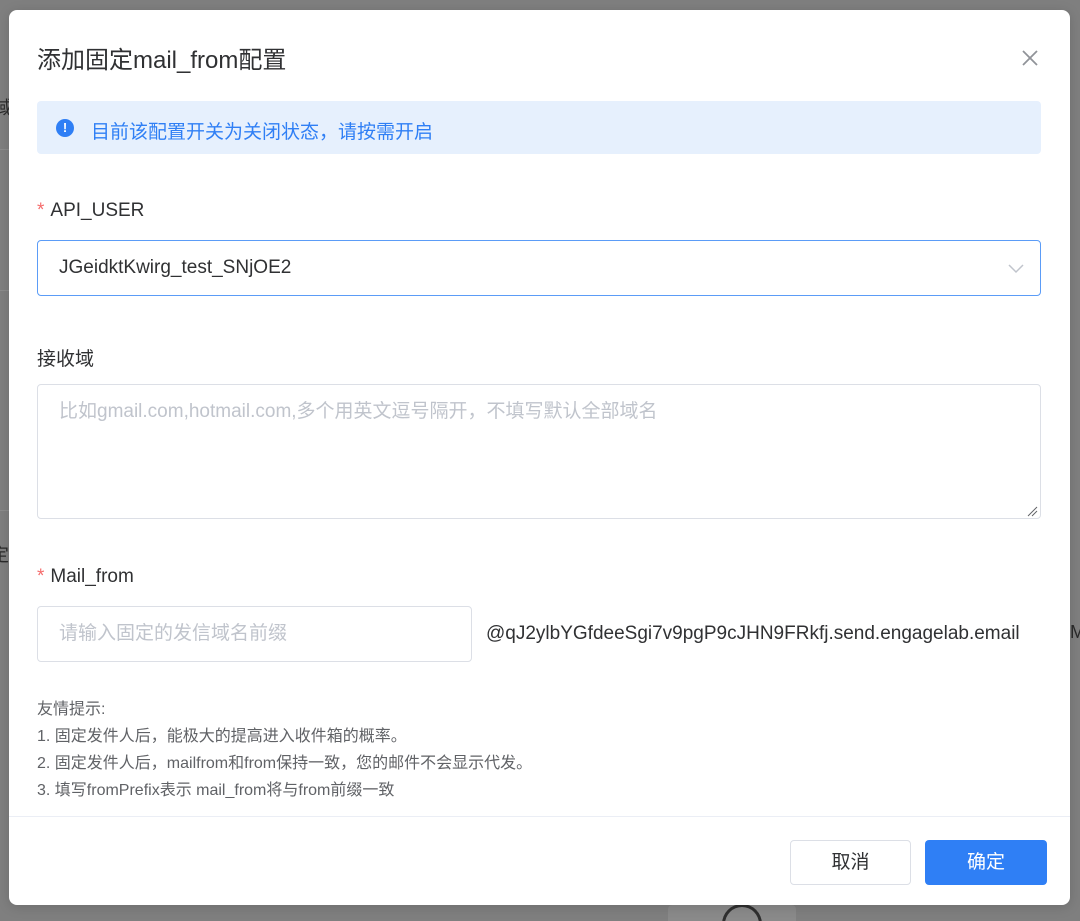  What do you see at coordinates (1016, 268) in the screenshot?
I see `chevron-down-icon` at bounding box center [1016, 268].